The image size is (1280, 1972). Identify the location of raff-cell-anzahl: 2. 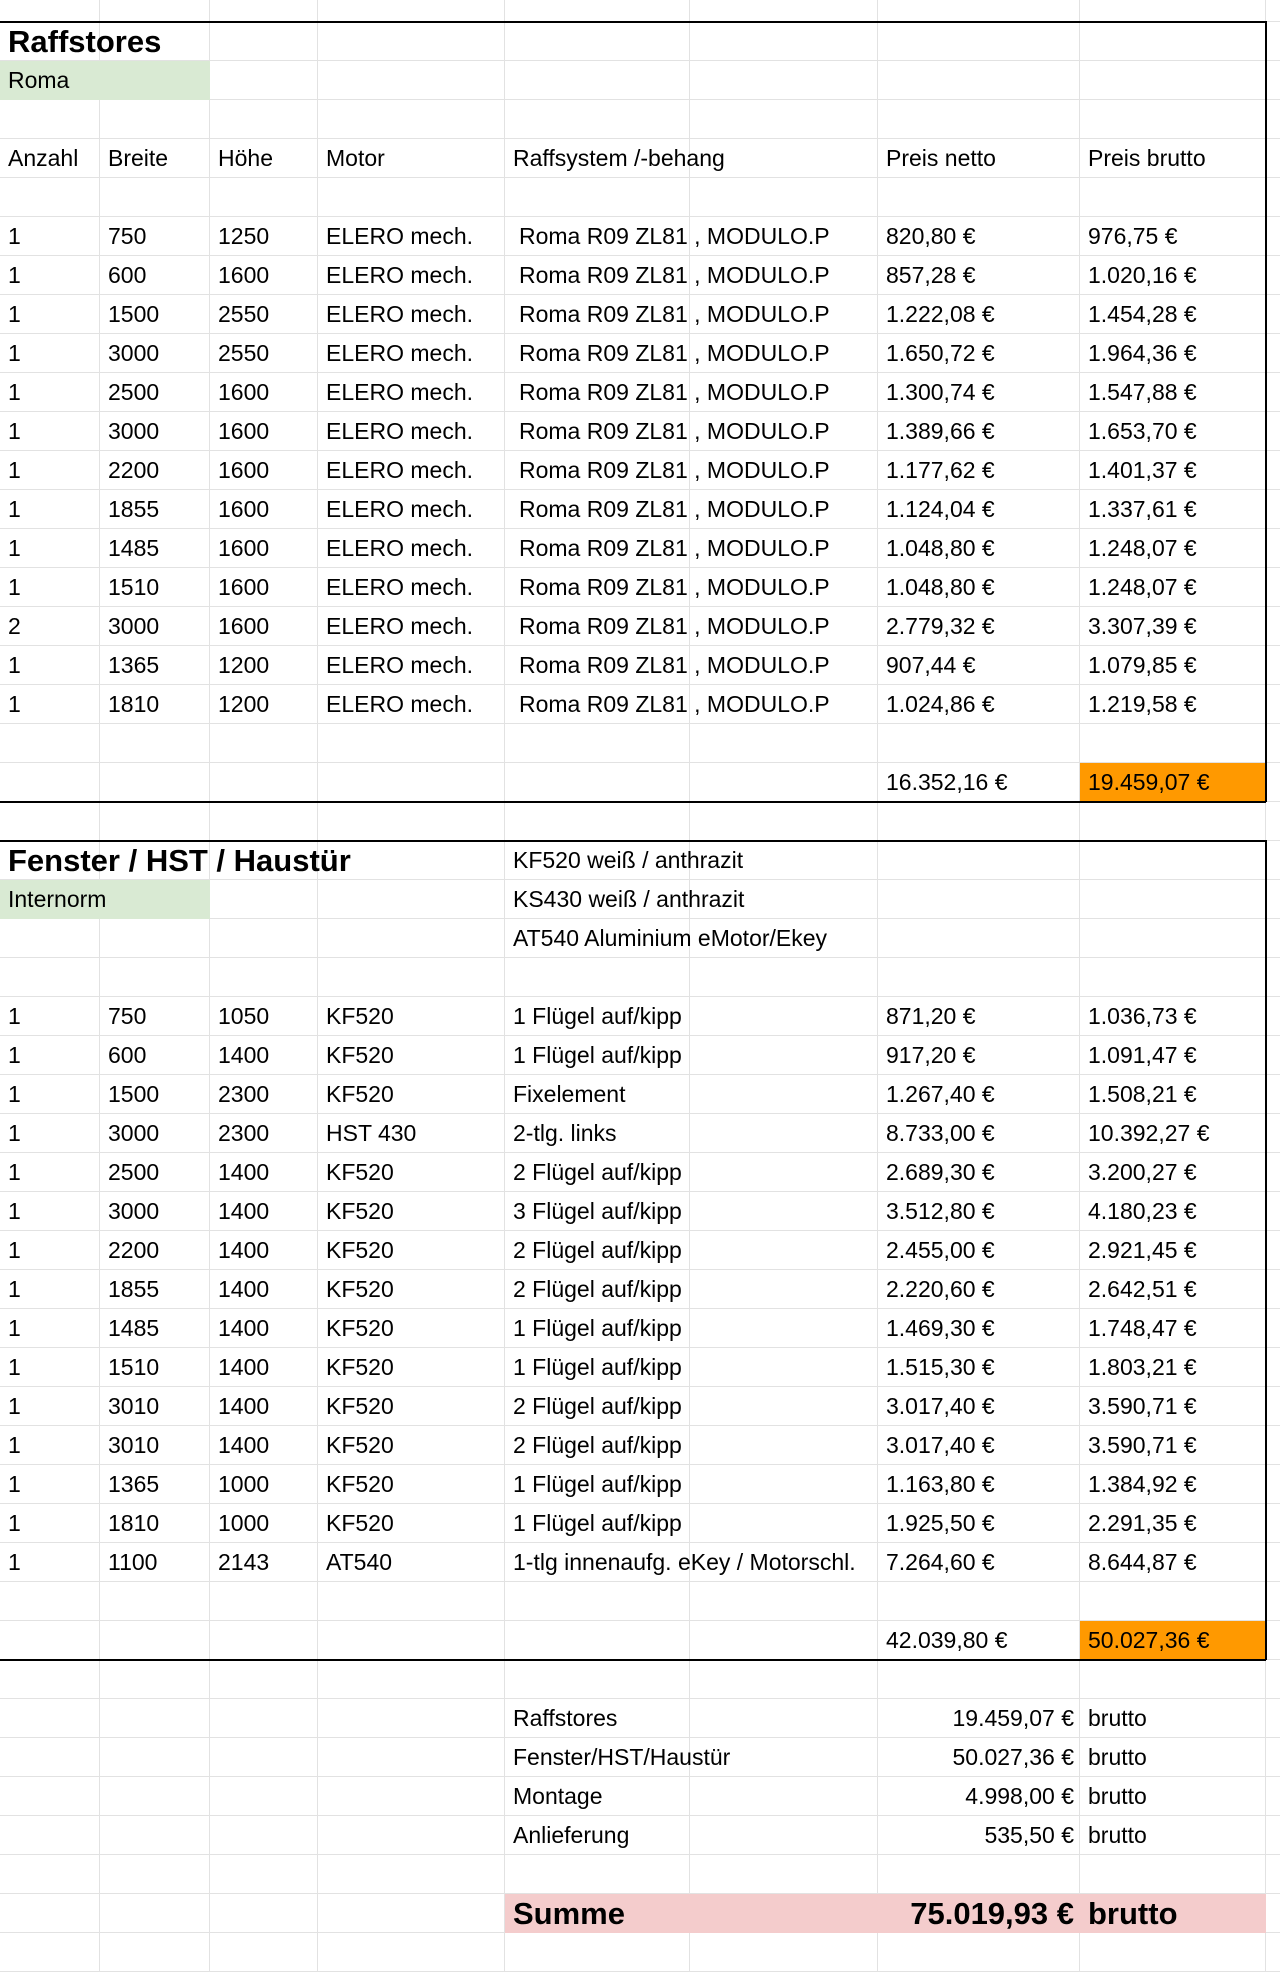
(50, 626).